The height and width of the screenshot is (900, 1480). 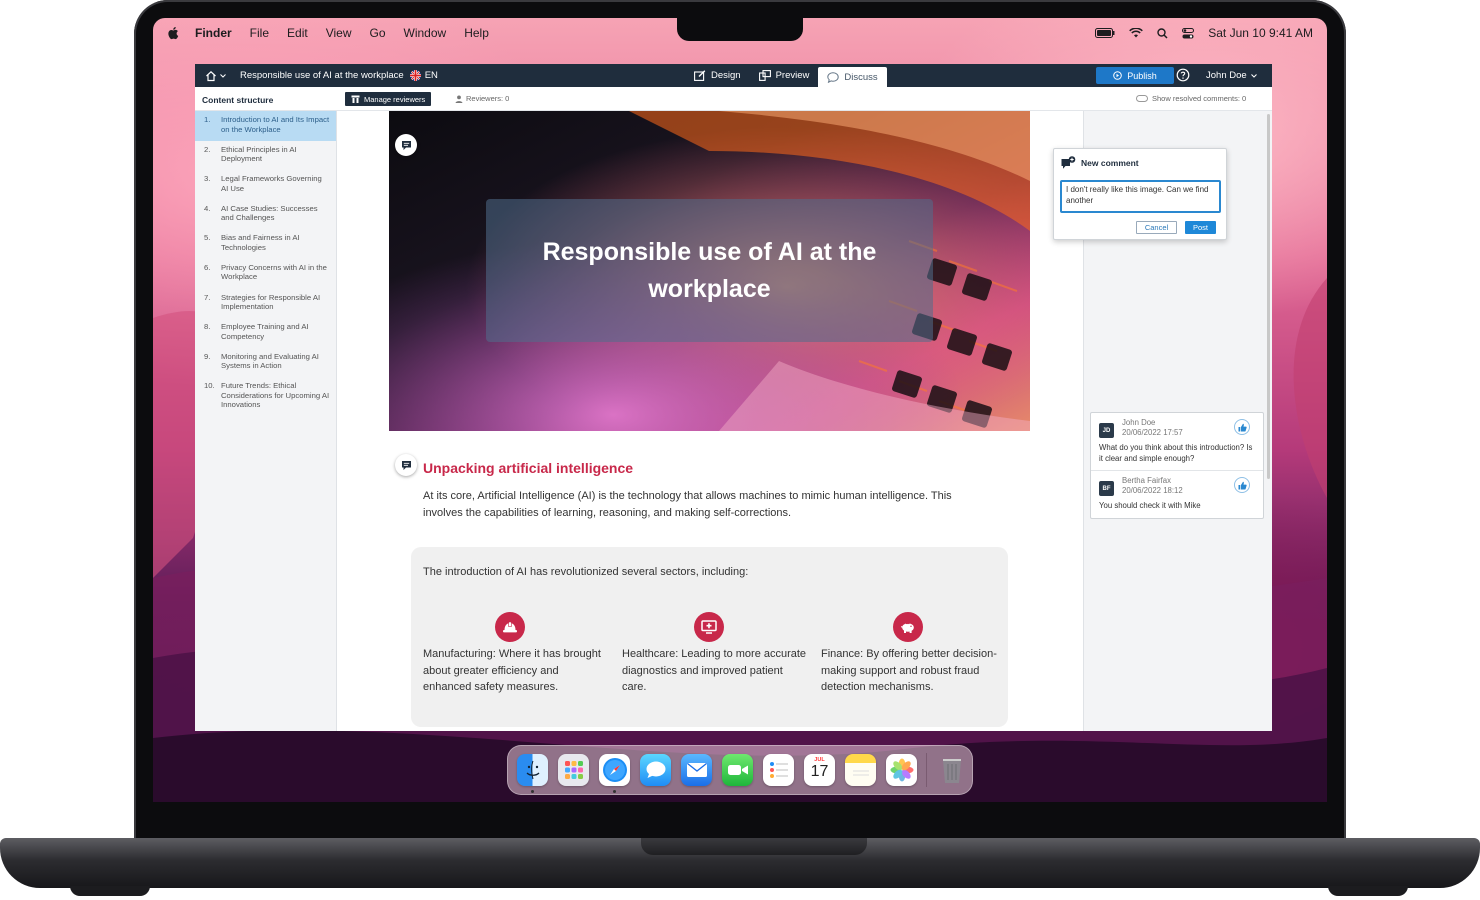 I want to click on tab-preview: Preview, so click(x=784, y=75).